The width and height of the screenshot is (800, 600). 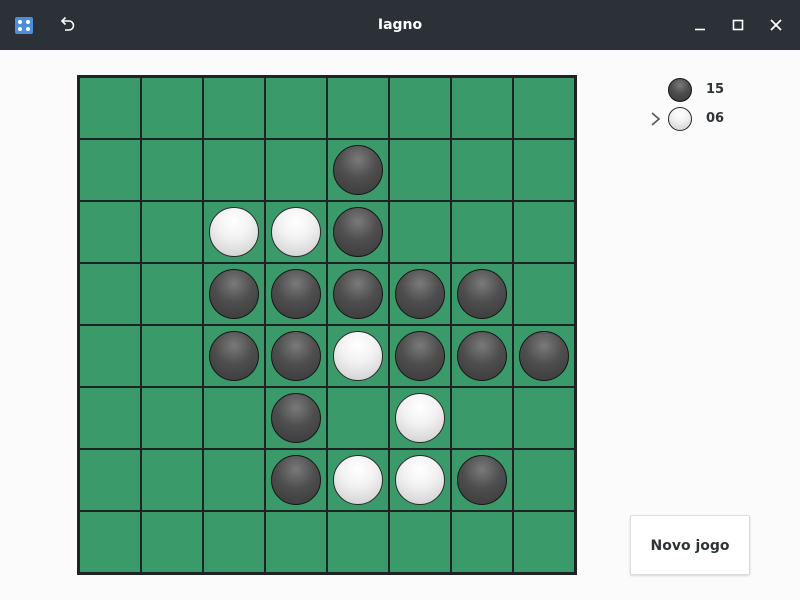 What do you see at coordinates (358, 108) in the screenshot?
I see `board-cell-r1c5` at bounding box center [358, 108].